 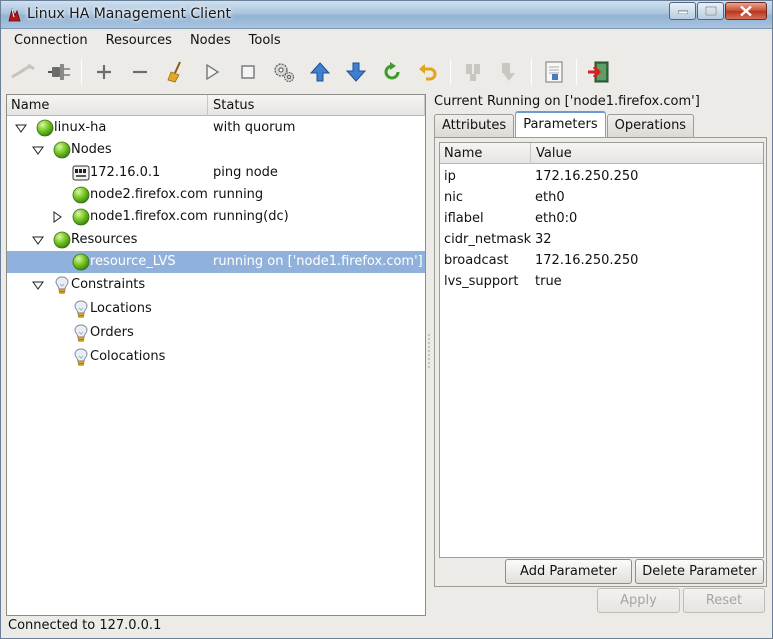 What do you see at coordinates (638, 600) in the screenshot?
I see `apply-button: Apply` at bounding box center [638, 600].